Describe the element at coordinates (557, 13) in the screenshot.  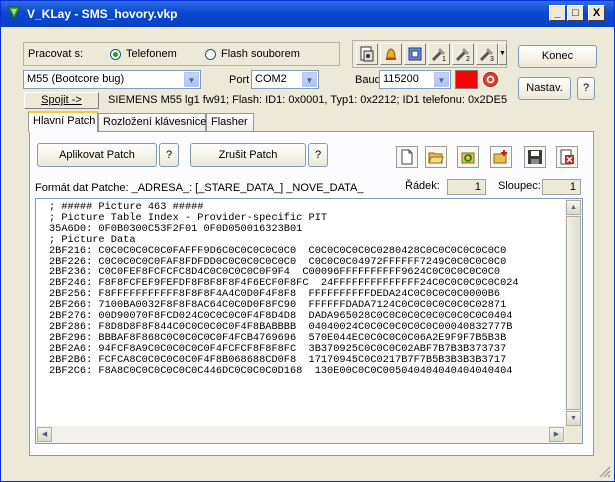
I see `minimize-button: _` at that location.